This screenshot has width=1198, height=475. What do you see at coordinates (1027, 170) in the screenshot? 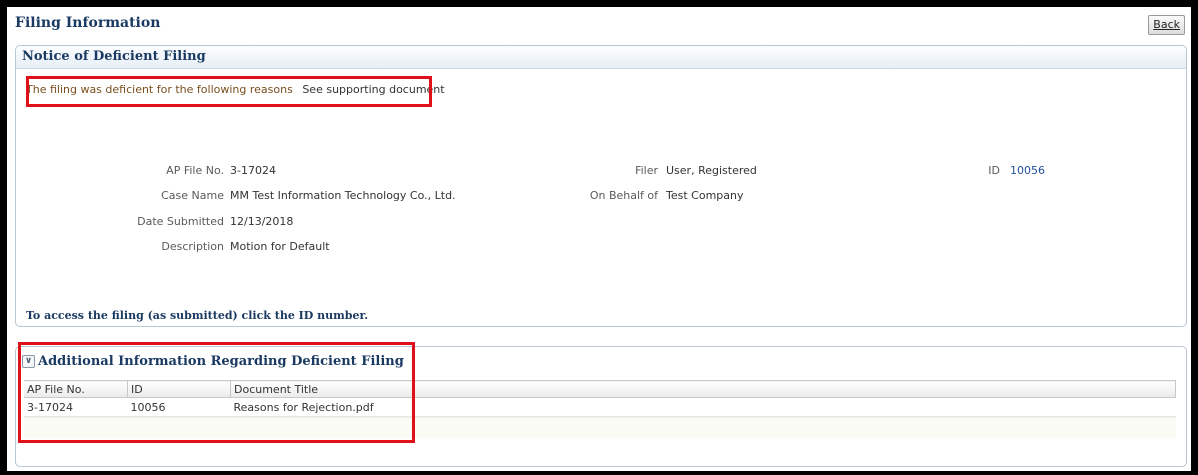
I see `id-link: 10056` at bounding box center [1027, 170].